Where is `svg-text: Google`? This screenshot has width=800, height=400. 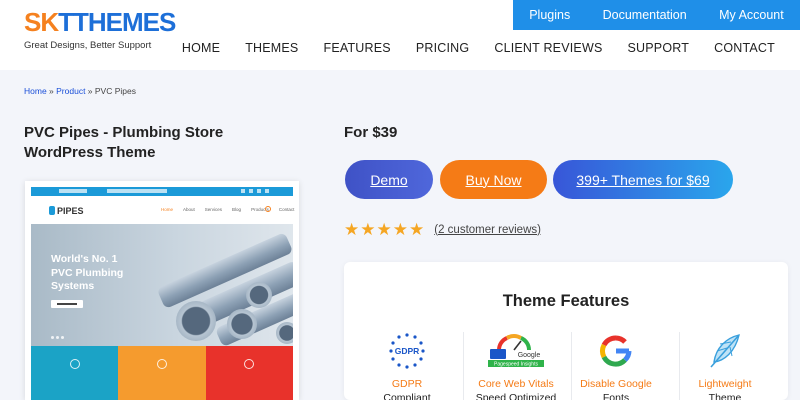 svg-text: Google is located at coordinates (529, 355).